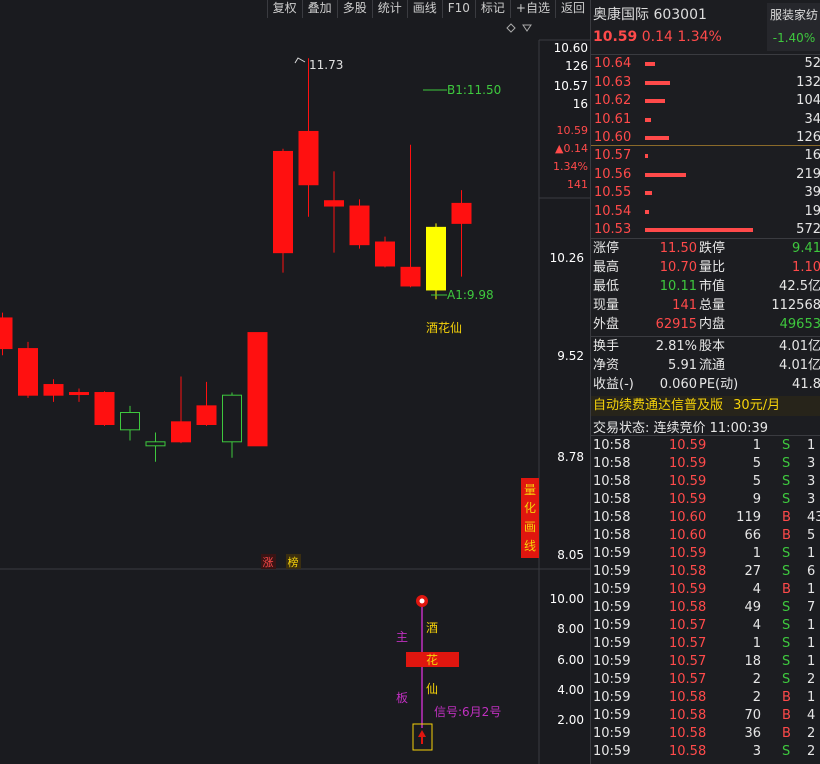 This screenshot has width=820, height=764. What do you see at coordinates (705, 572) in the screenshot?
I see `tick-row: 10:59 10.58 27 S 6` at bounding box center [705, 572].